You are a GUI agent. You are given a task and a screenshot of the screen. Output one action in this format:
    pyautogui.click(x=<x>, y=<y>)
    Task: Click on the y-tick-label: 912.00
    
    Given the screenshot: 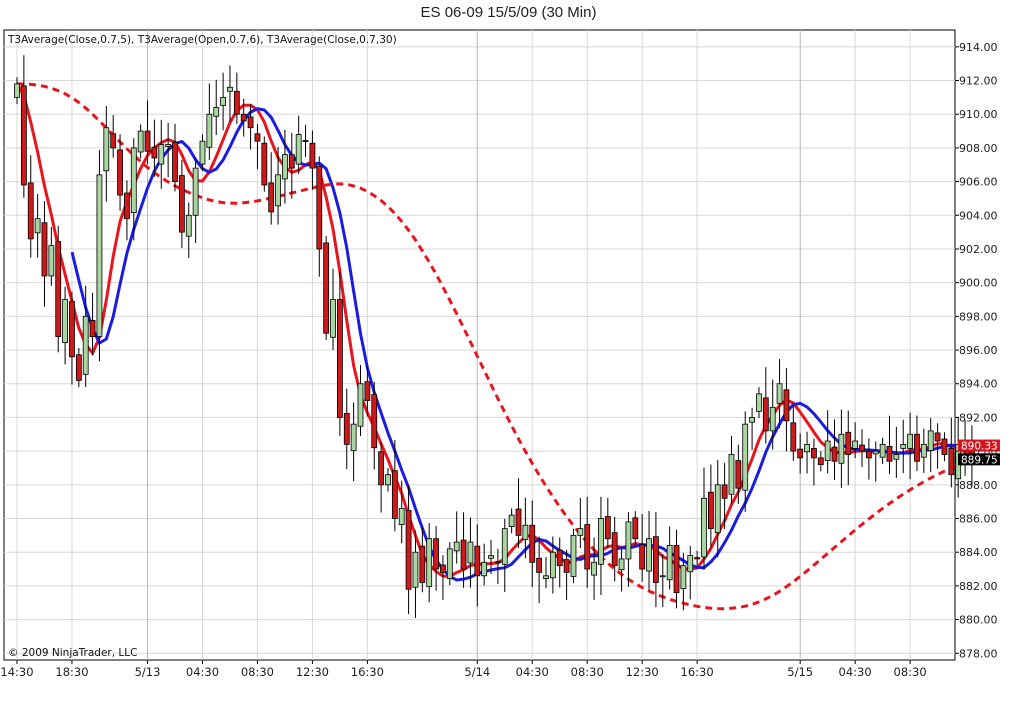 What is the action you would take?
    pyautogui.click(x=978, y=81)
    